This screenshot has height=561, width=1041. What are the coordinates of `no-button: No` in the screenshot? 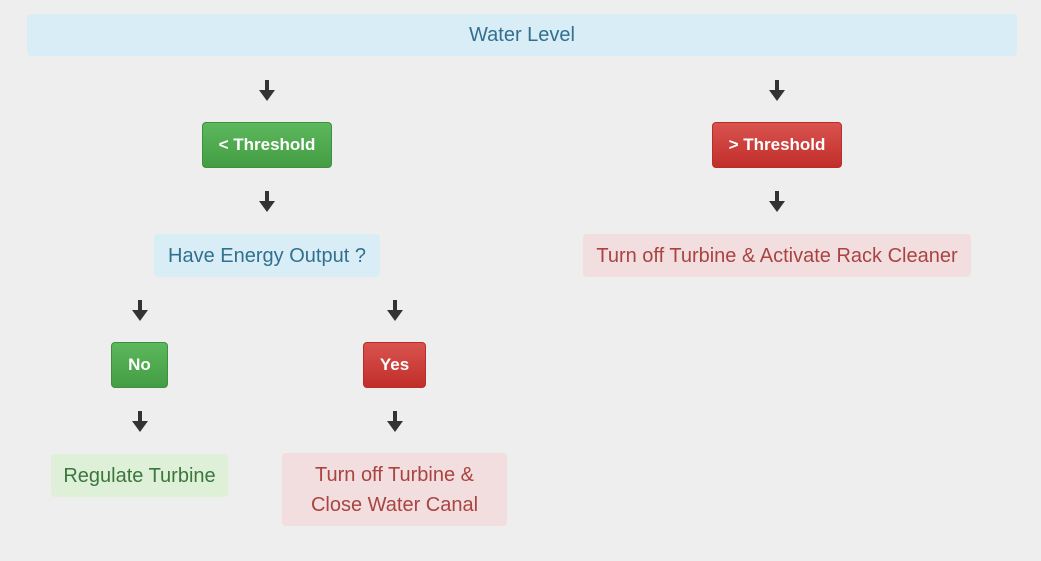 It's located at (139, 365).